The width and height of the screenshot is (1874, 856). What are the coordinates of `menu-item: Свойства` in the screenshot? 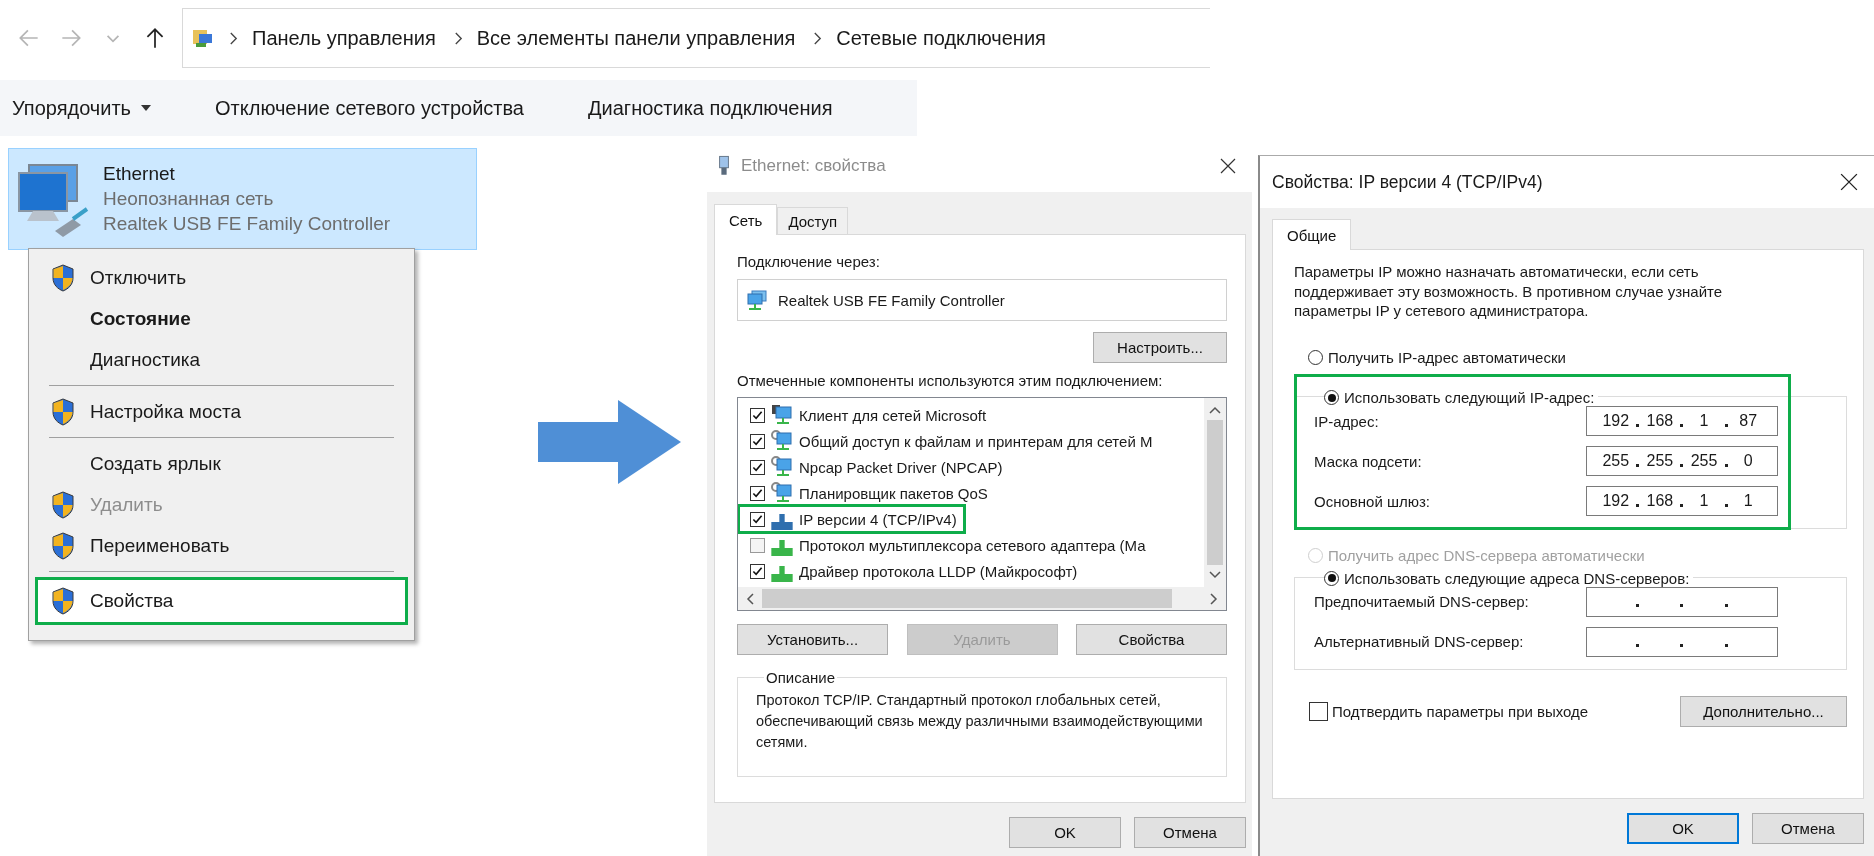 It's located at (221, 601).